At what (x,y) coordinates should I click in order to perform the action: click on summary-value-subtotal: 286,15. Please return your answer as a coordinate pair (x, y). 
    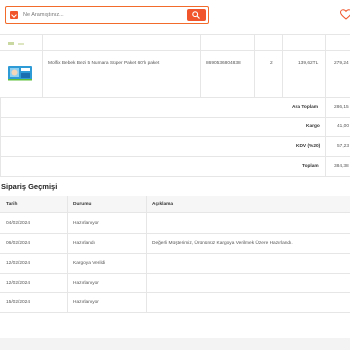
    Looking at the image, I should click on (341, 107).